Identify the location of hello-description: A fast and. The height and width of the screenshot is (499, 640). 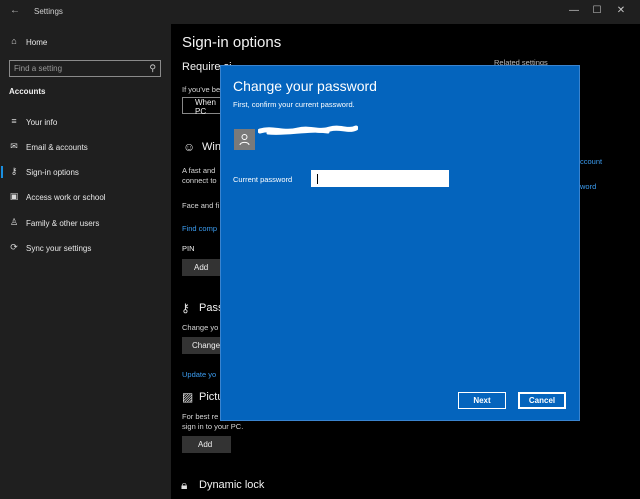
(199, 170).